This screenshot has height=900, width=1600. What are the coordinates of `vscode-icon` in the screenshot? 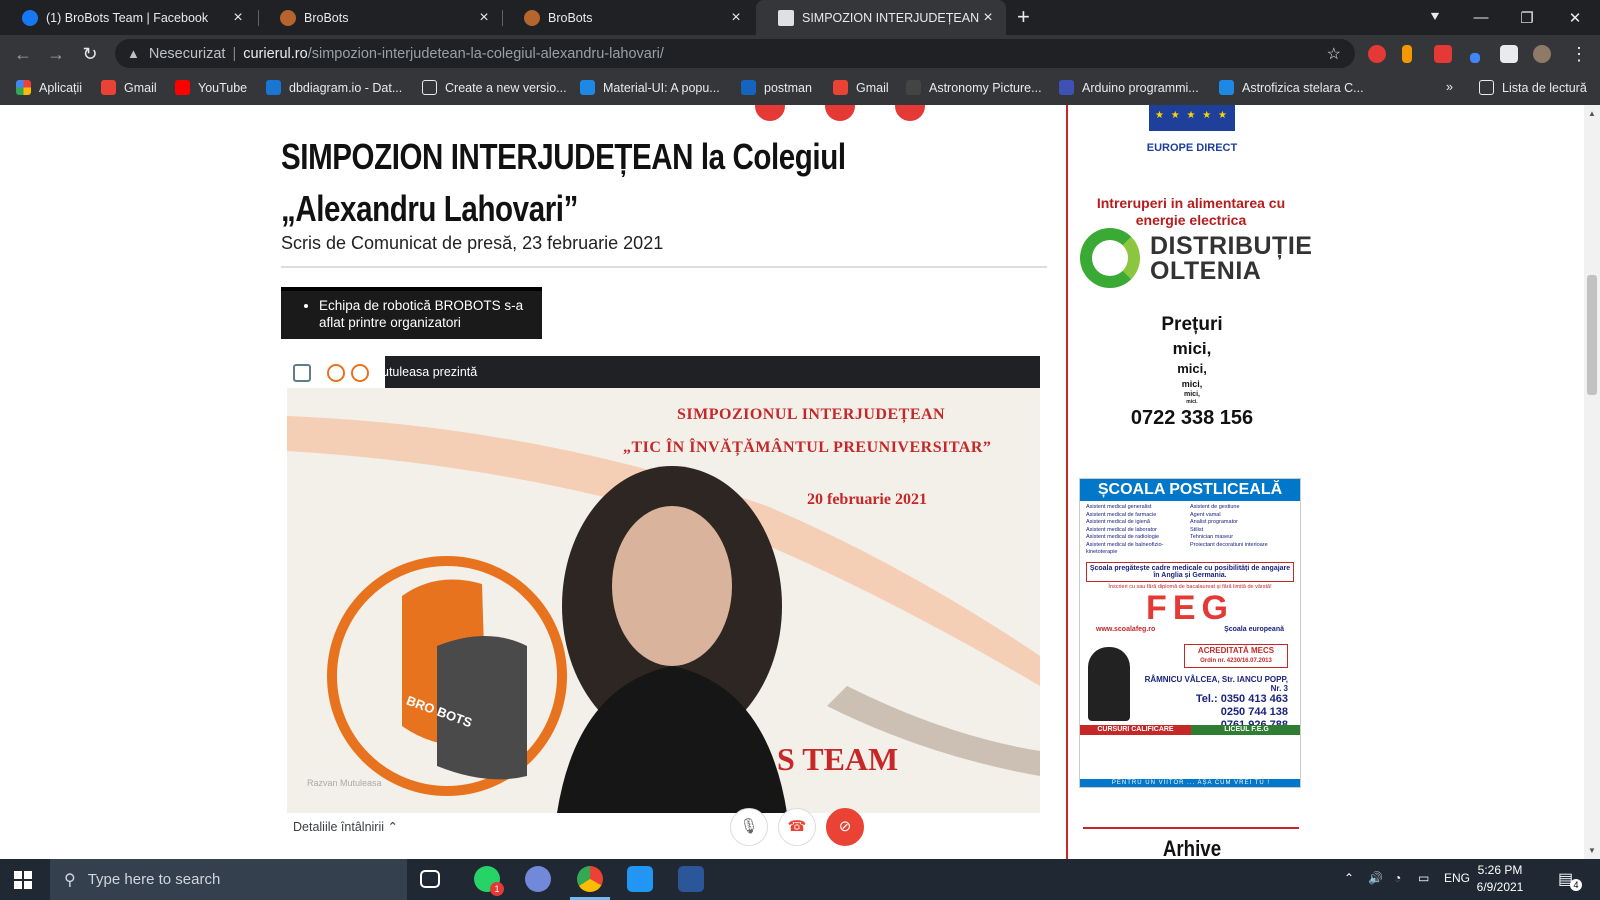 It's located at (640, 879).